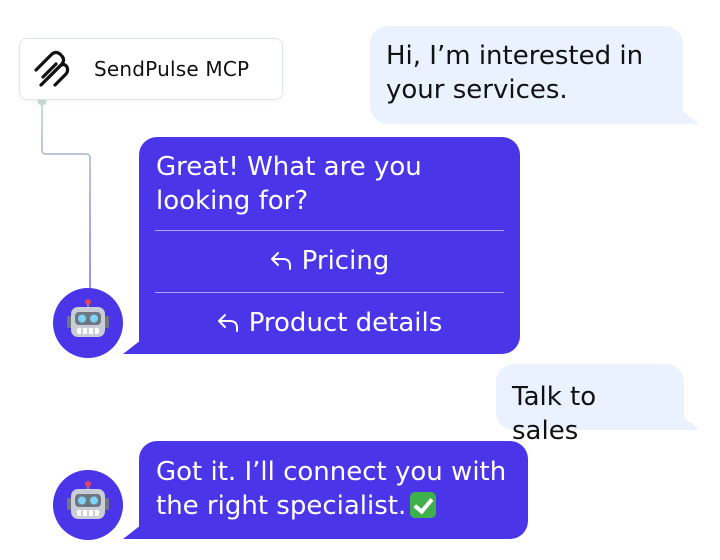  Describe the element at coordinates (345, 261) in the screenshot. I see `quick-reply-label: Pricing` at that location.